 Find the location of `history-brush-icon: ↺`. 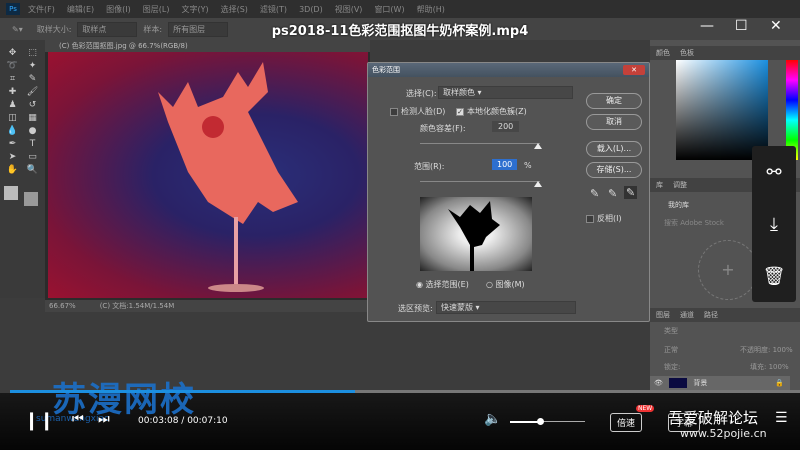

history-brush-icon: ↺ is located at coordinates (32, 105).